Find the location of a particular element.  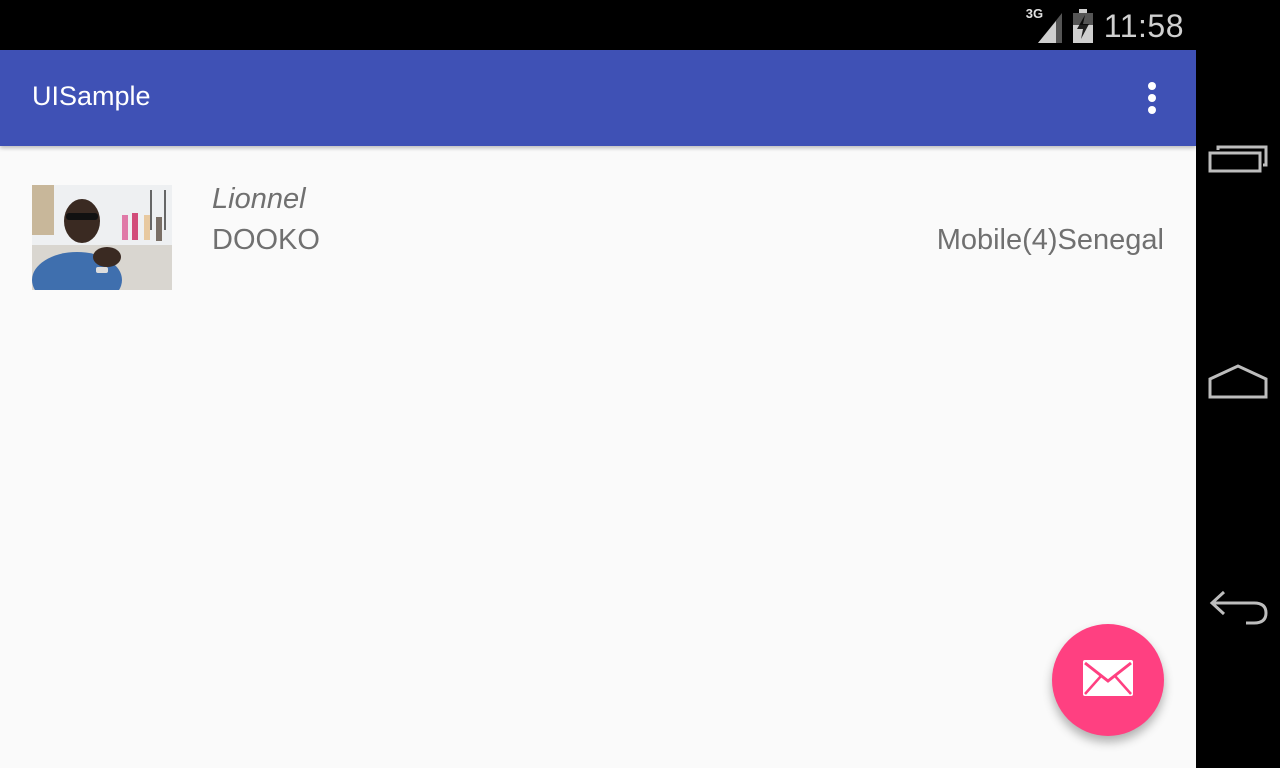

home-icon is located at coordinates (1238, 382).